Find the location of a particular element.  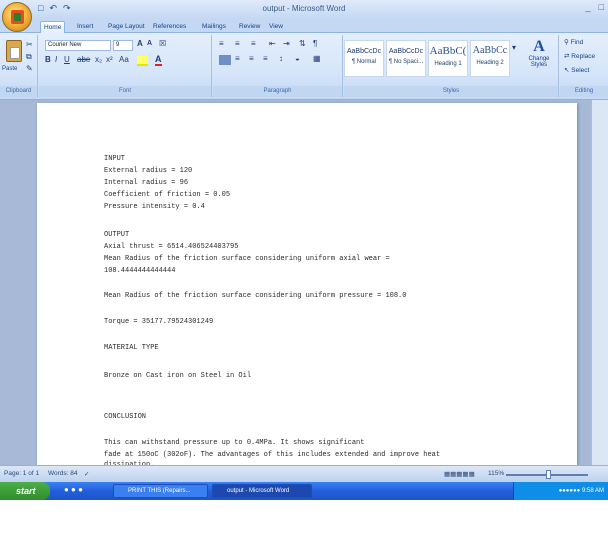

office-logo-icon is located at coordinates (17, 17).